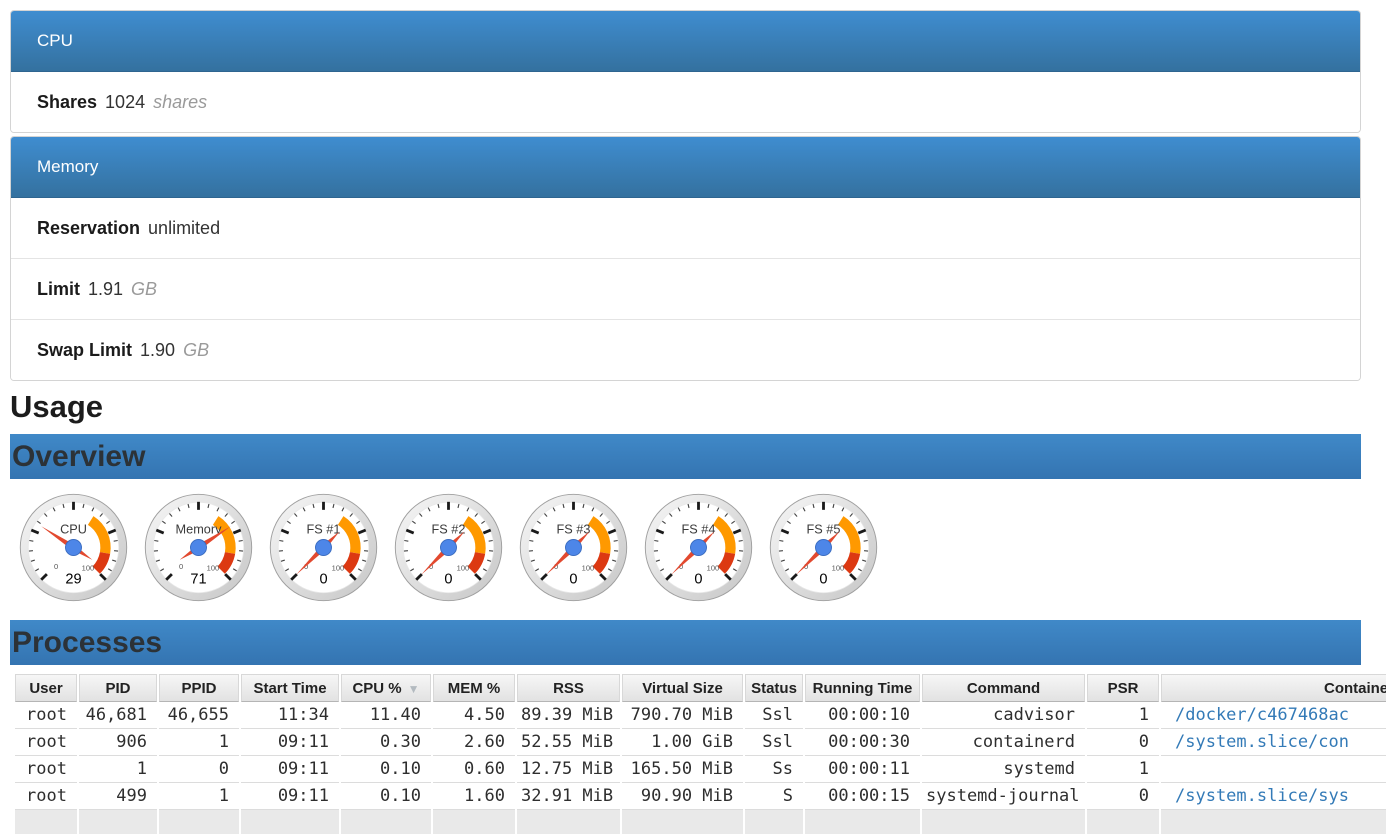 This screenshot has width=1386, height=834. I want to click on gauge-fs-5: 0 100 FS #5 0, so click(823, 547).